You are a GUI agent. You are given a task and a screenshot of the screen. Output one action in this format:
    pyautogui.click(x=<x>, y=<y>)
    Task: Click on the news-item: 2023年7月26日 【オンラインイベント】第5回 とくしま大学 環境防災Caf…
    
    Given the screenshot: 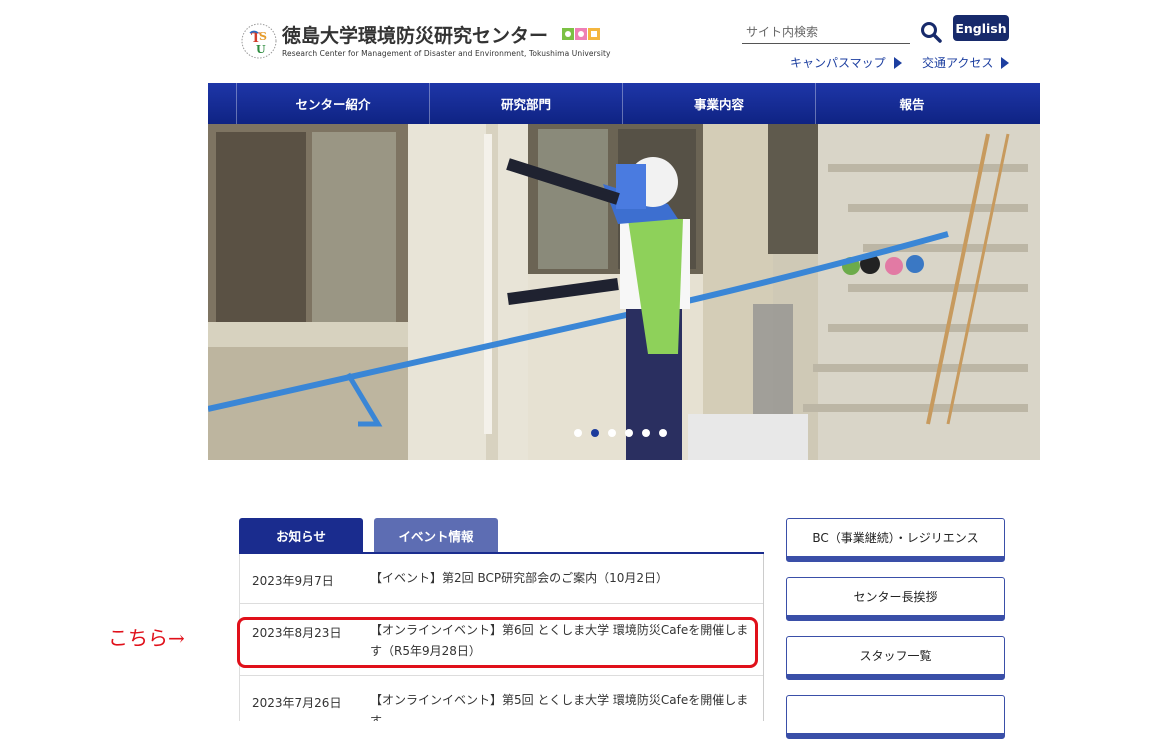 What is the action you would take?
    pyautogui.click(x=501, y=698)
    